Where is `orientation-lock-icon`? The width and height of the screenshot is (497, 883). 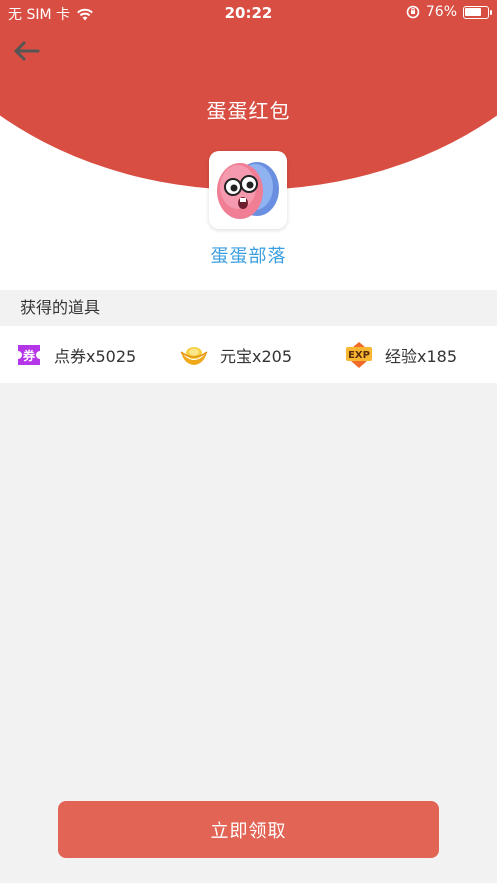 orientation-lock-icon is located at coordinates (413, 12).